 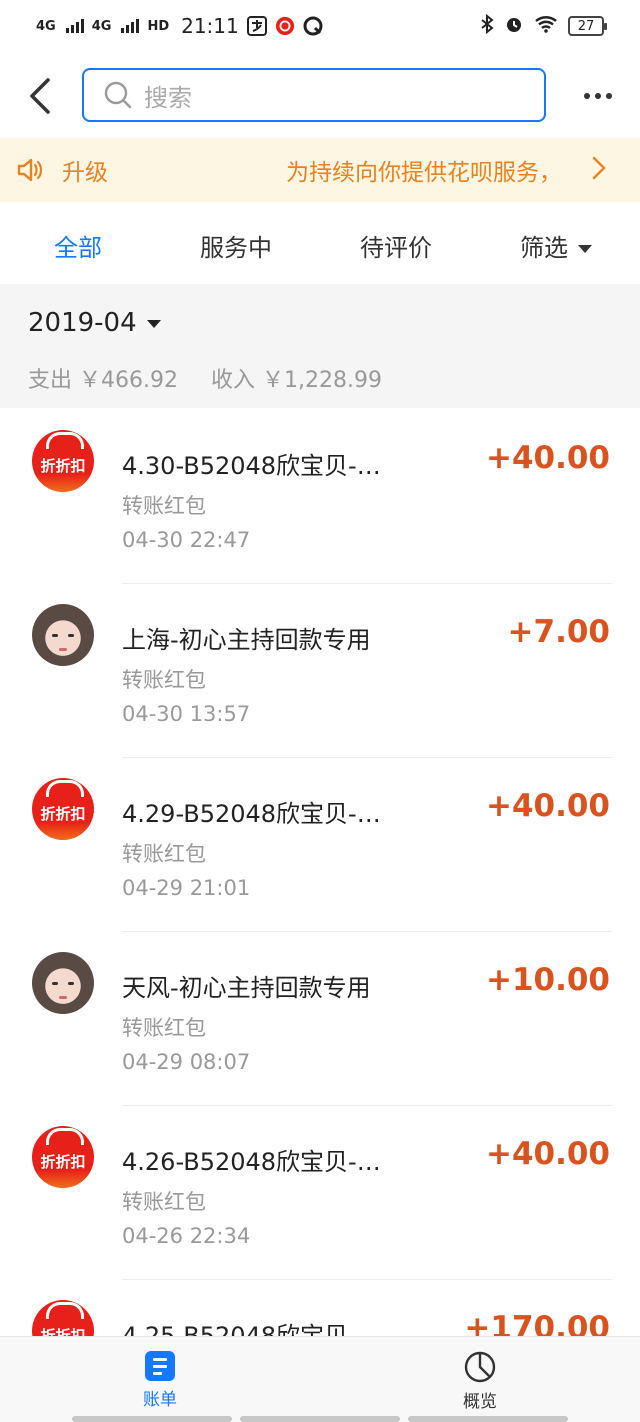 I want to click on month-label: 2019-04, so click(x=82, y=323).